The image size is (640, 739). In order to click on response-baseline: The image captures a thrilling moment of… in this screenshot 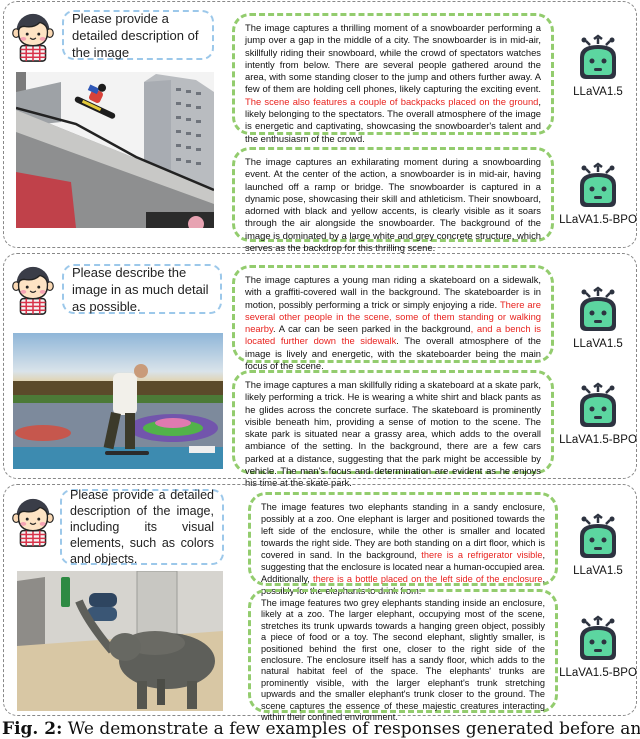, I will do `click(393, 78)`.